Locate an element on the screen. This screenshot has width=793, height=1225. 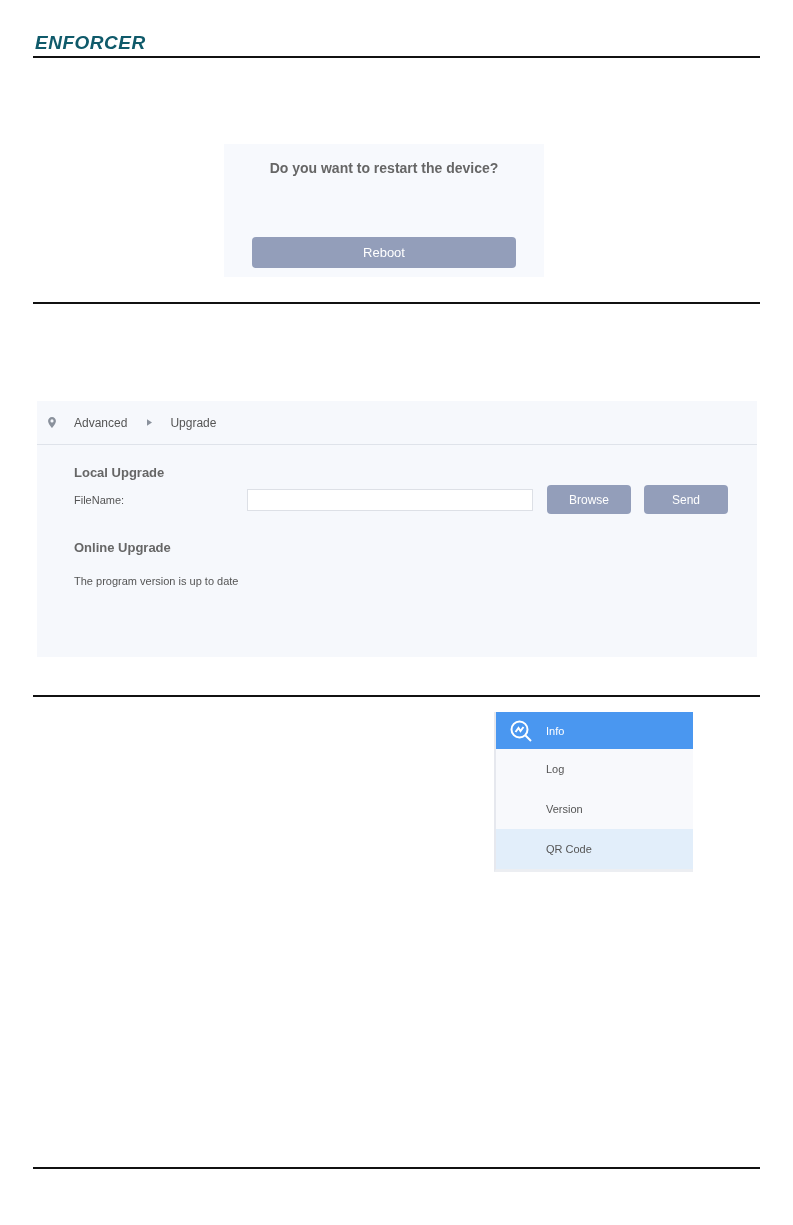
location-pin-icon is located at coordinates (52, 422).